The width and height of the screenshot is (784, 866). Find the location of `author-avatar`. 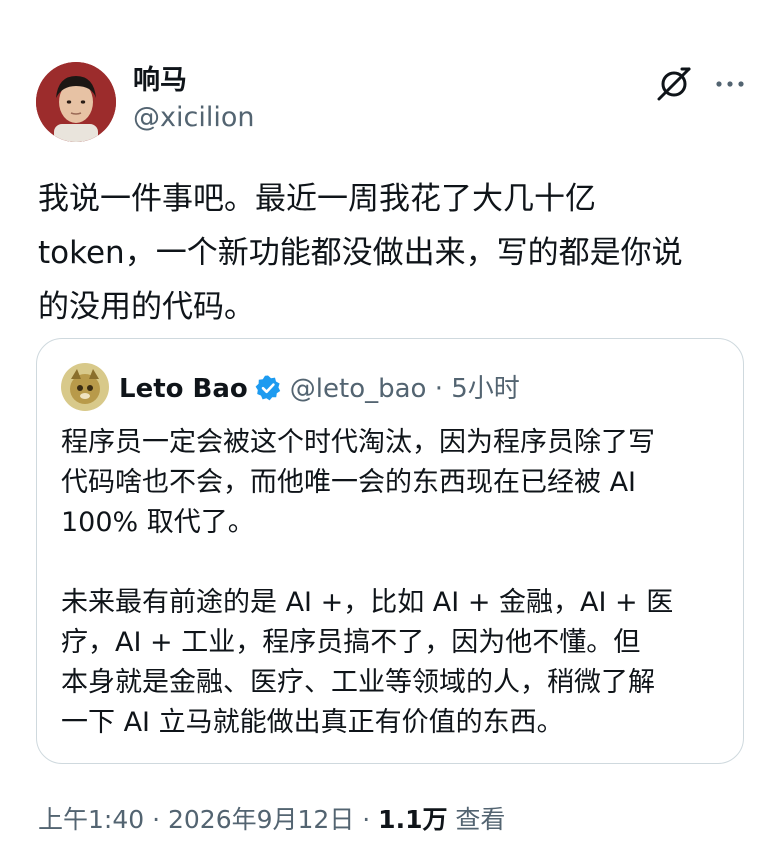

author-avatar is located at coordinates (76, 102).